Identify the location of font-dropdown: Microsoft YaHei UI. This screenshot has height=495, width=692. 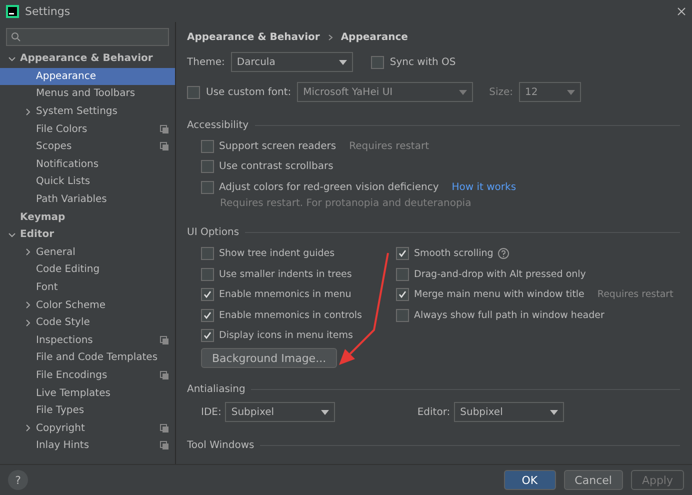
(385, 92).